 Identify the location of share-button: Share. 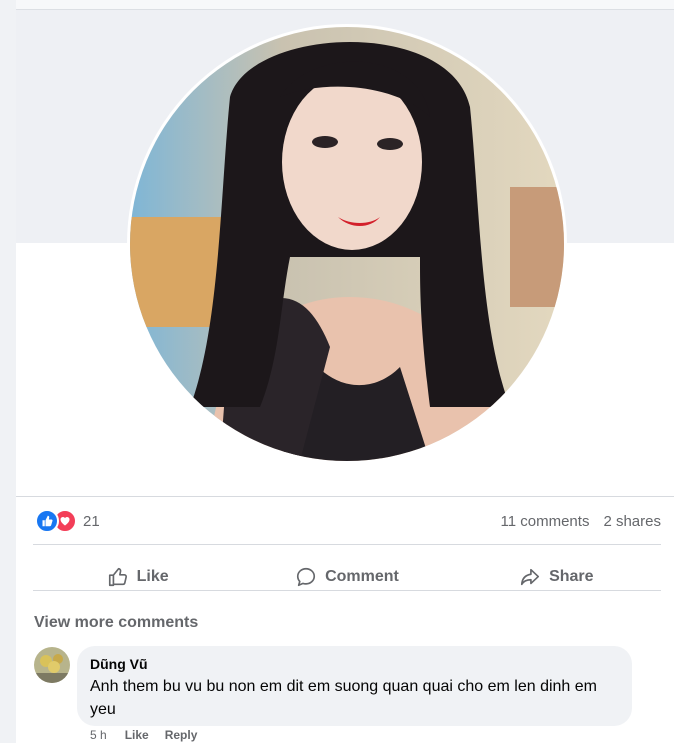
(556, 577).